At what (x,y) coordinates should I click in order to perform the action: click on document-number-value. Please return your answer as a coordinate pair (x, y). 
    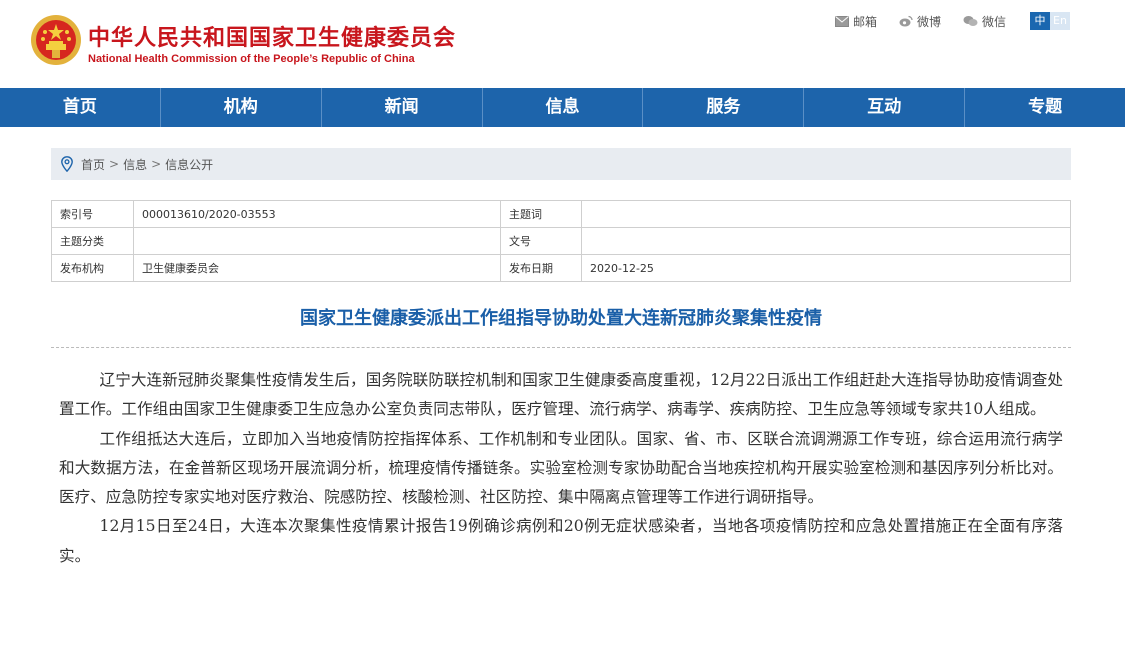
    Looking at the image, I should click on (826, 241).